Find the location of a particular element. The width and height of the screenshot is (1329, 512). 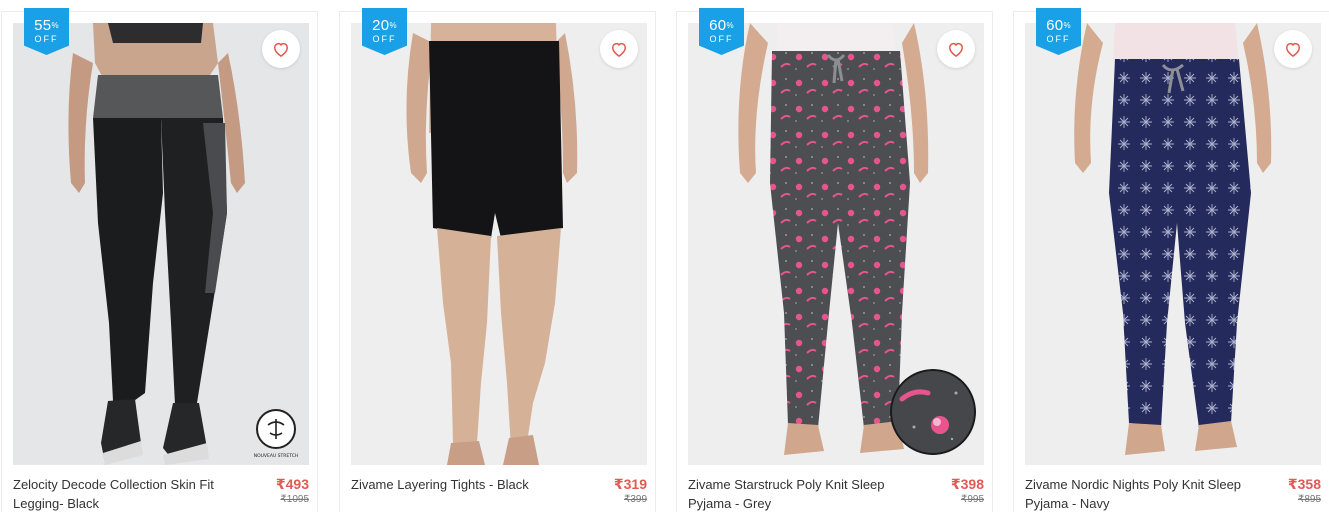

discount-number: 20 is located at coordinates (381, 25).